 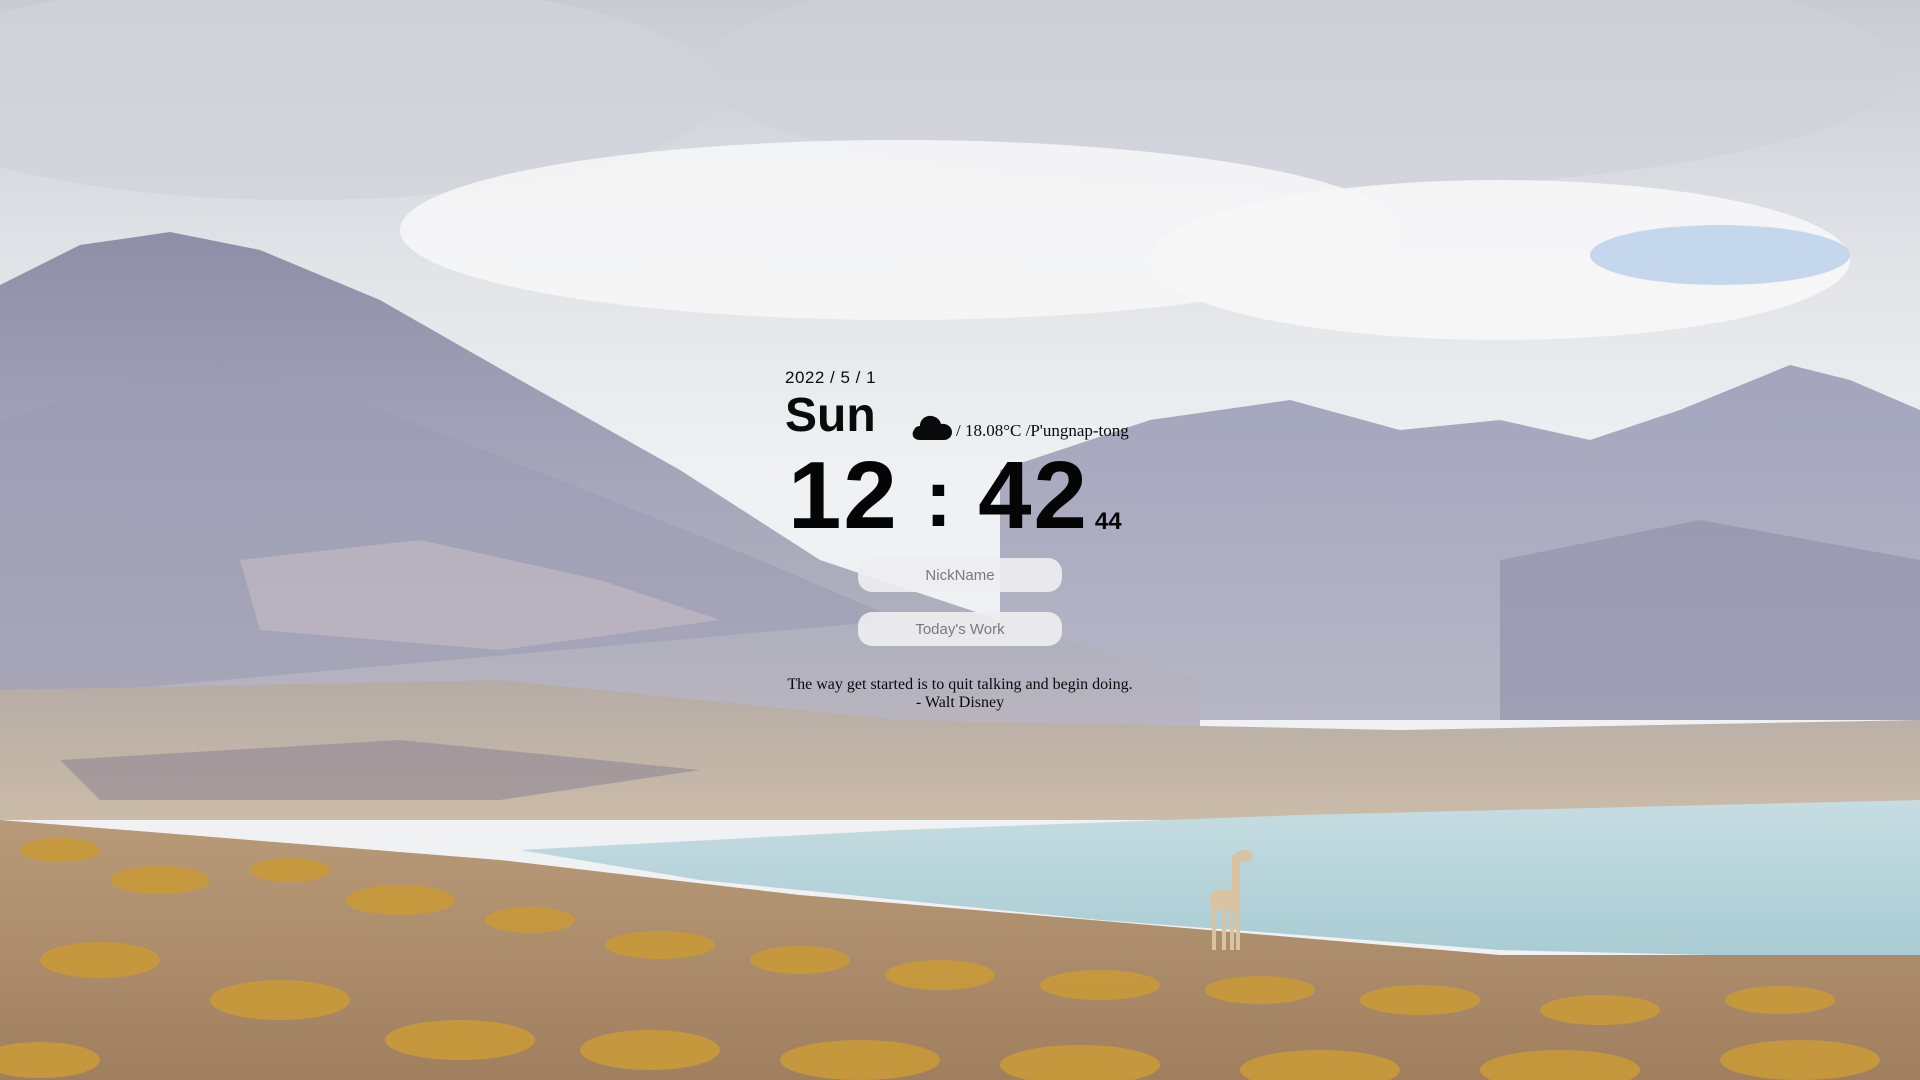 What do you see at coordinates (960, 629) in the screenshot?
I see `todays-work-input` at bounding box center [960, 629].